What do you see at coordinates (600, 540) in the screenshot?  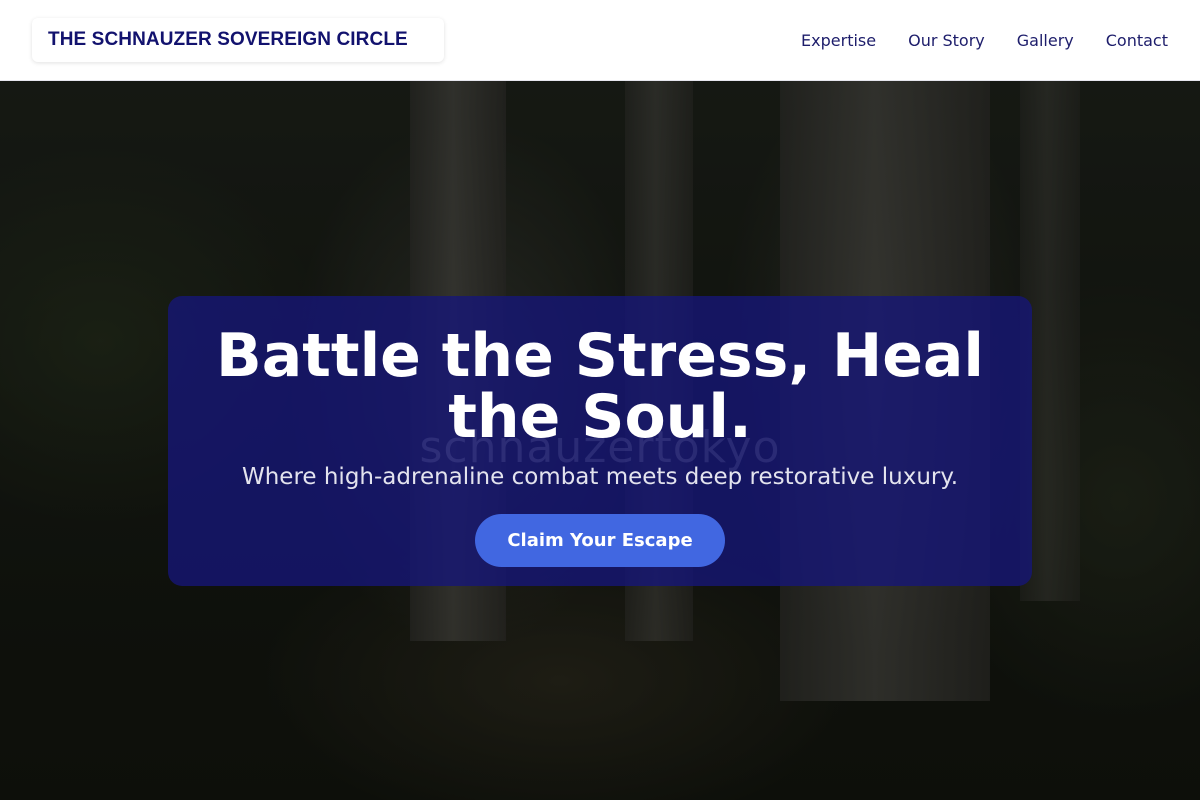 I see `claim-escape-button: Claim Your Escape` at bounding box center [600, 540].